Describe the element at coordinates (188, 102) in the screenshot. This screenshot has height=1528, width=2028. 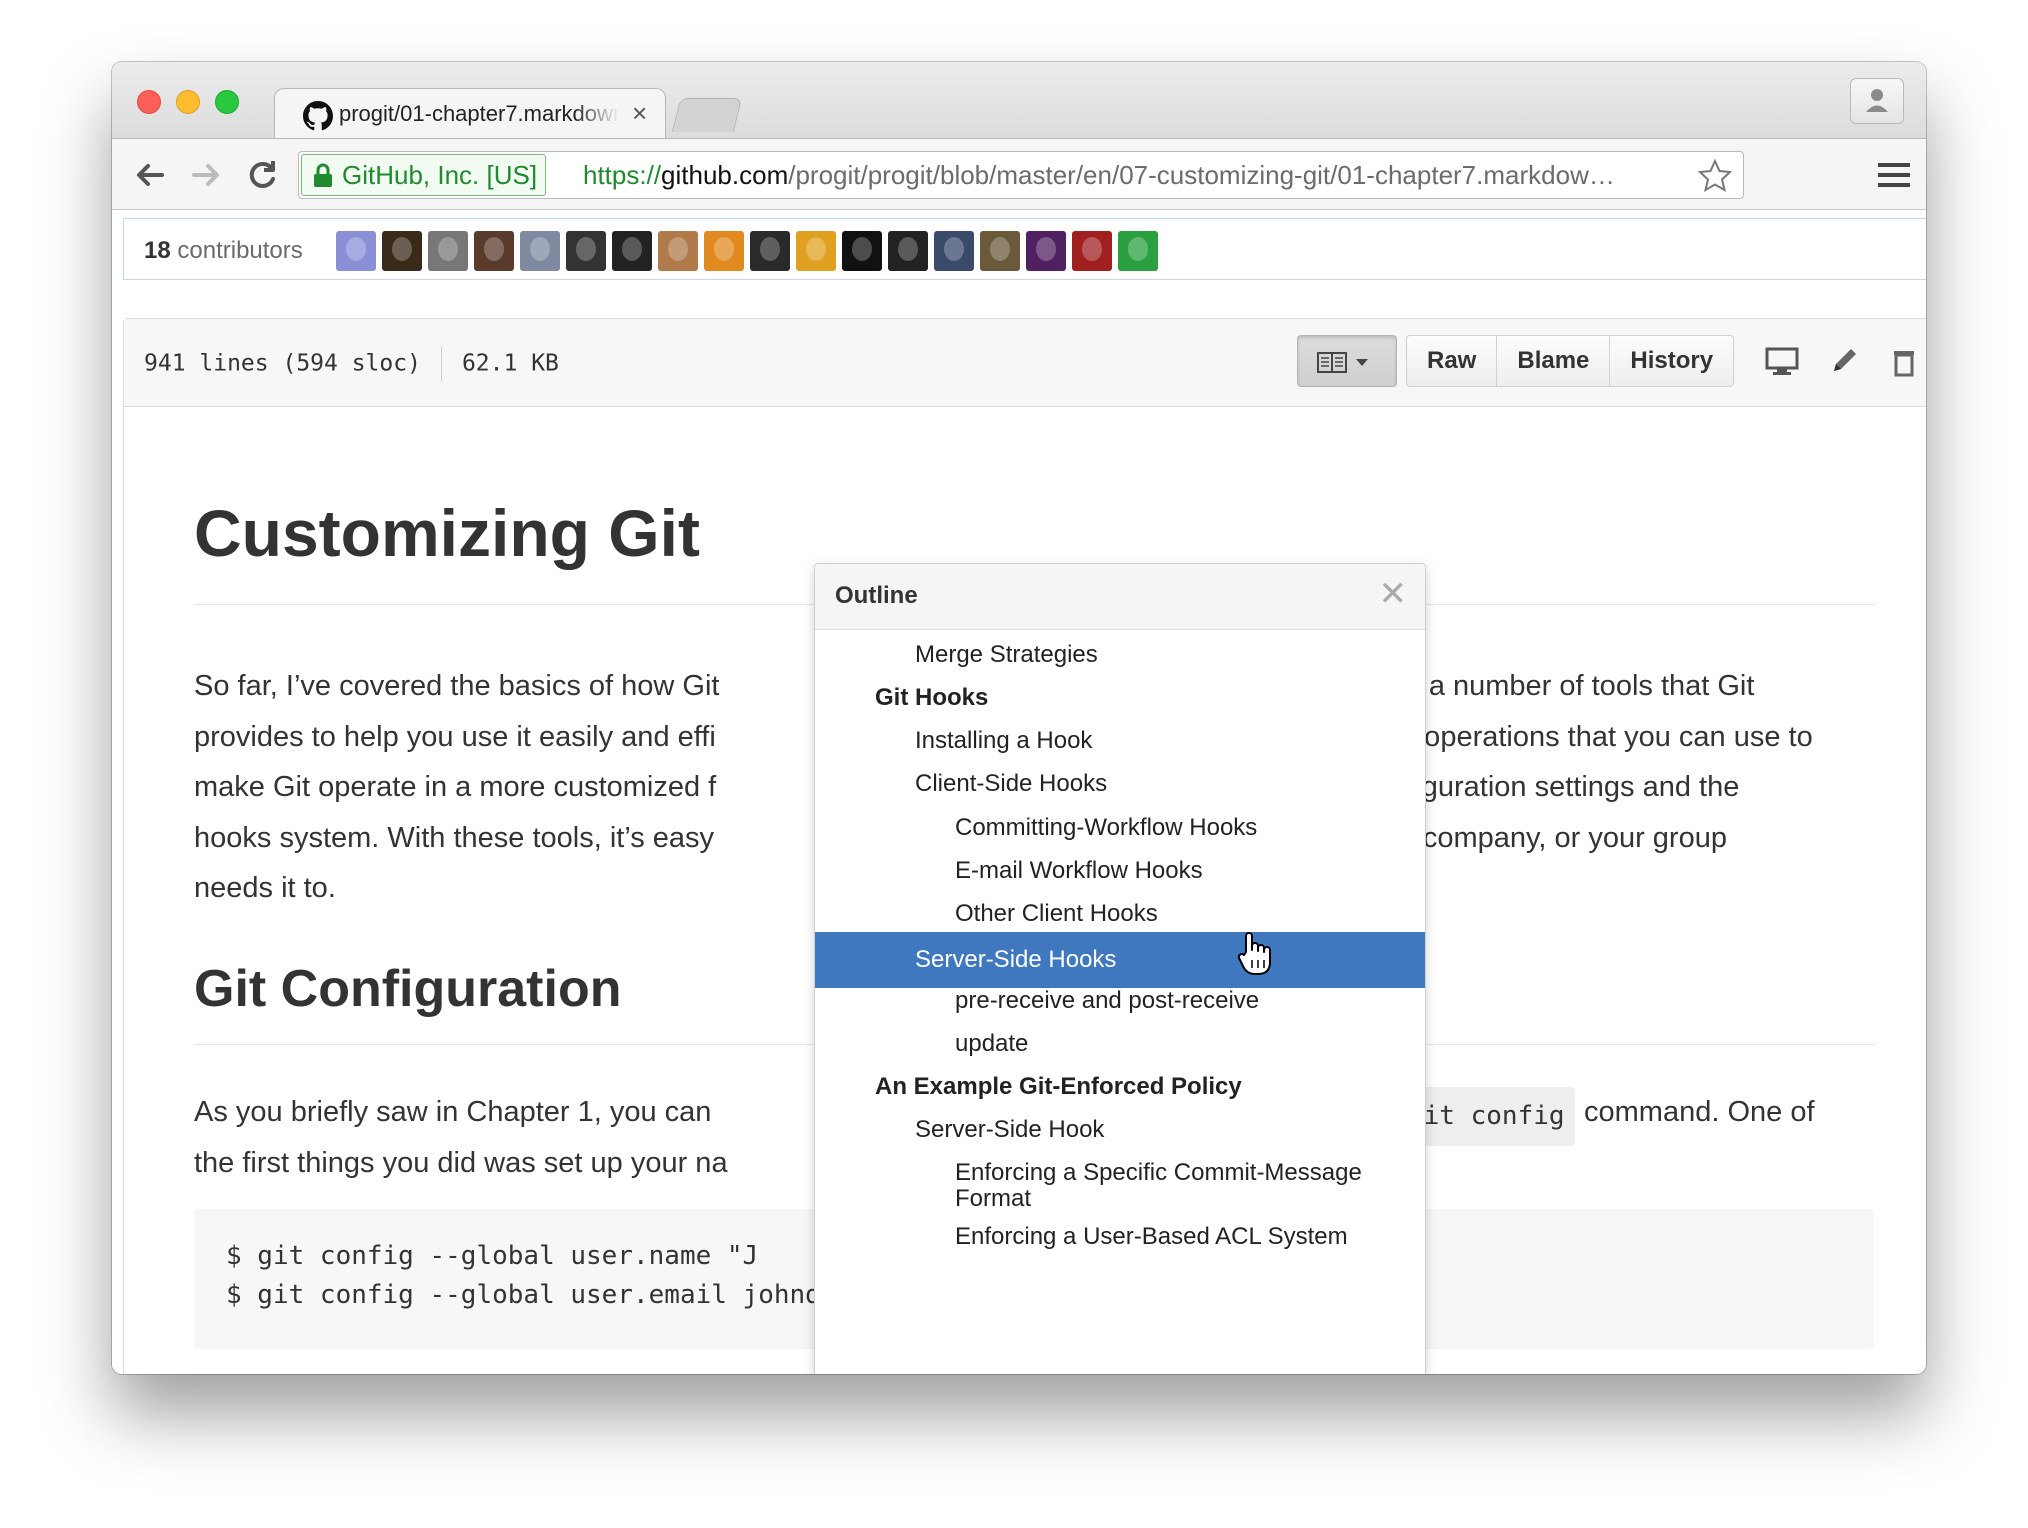
I see `minimize-window-button` at that location.